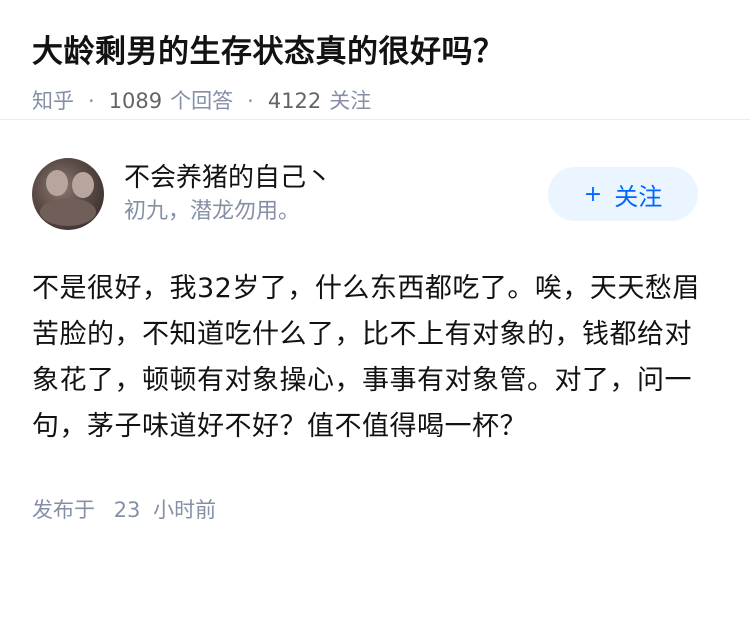 Image resolution: width=750 pixels, height=630 pixels. What do you see at coordinates (53, 101) in the screenshot?
I see `source-label: 知乎` at bounding box center [53, 101].